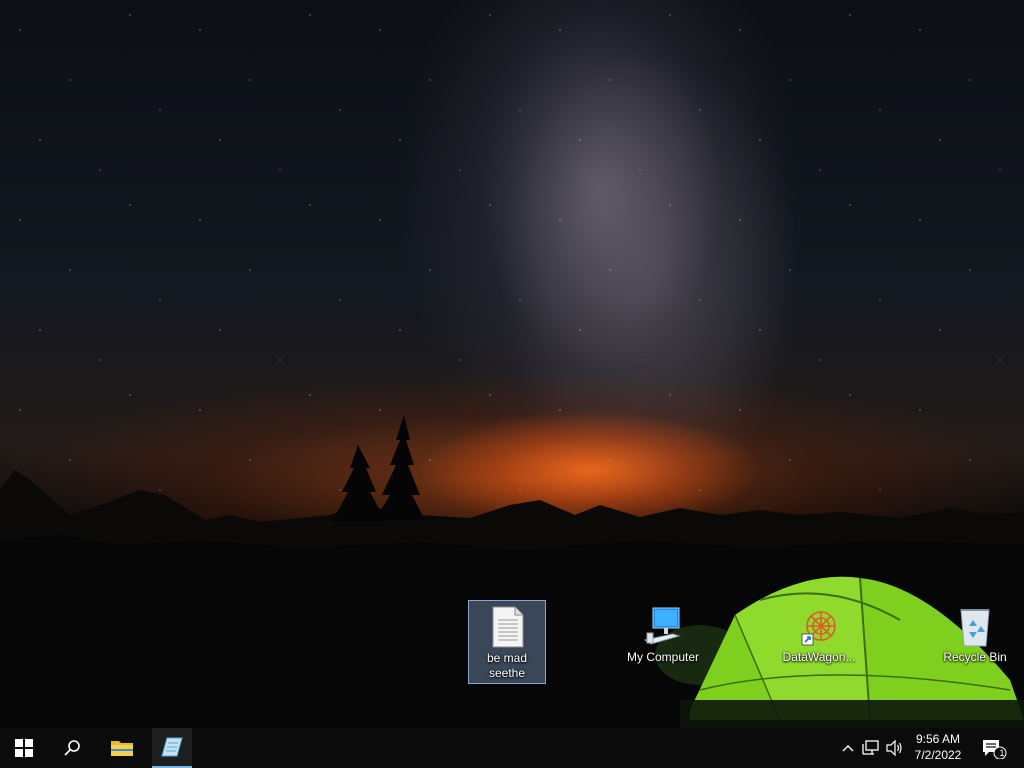 The width and height of the screenshot is (1024, 768). I want to click on clock-date: 7/2/2022, so click(938, 755).